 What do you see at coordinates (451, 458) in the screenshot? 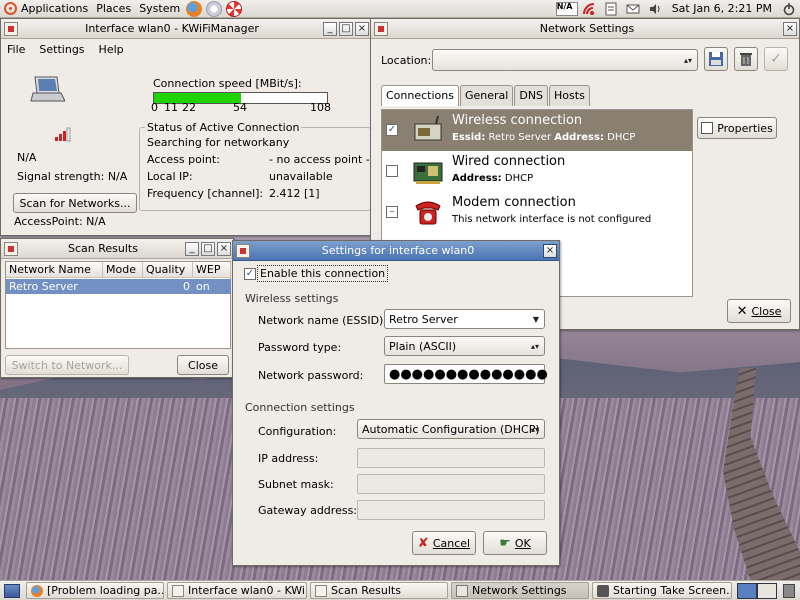
I see `ip-address-input` at bounding box center [451, 458].